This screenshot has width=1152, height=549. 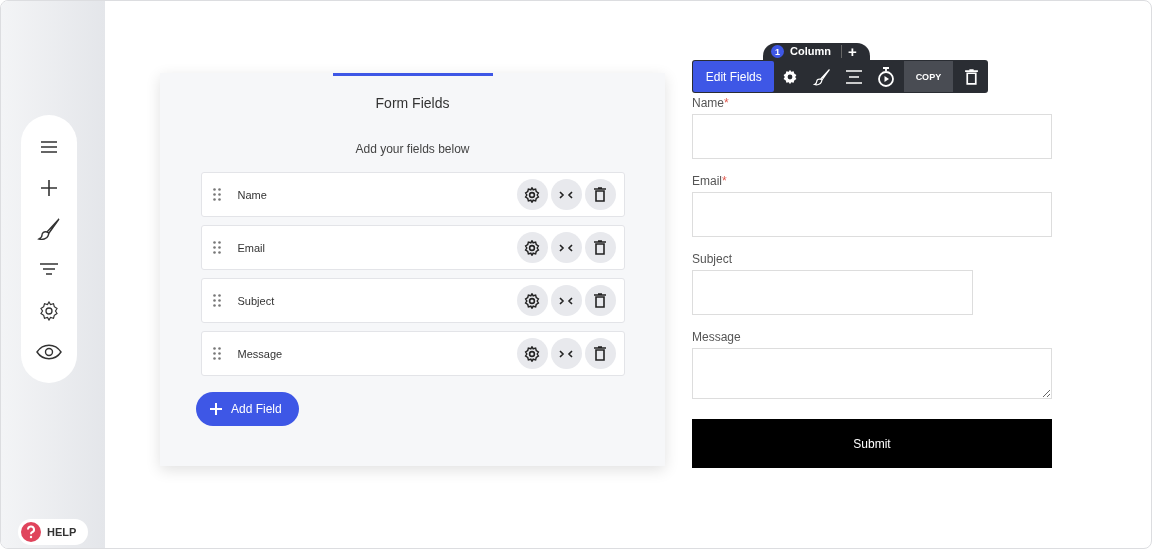 I want to click on field-label: Subject, so click(x=713, y=259).